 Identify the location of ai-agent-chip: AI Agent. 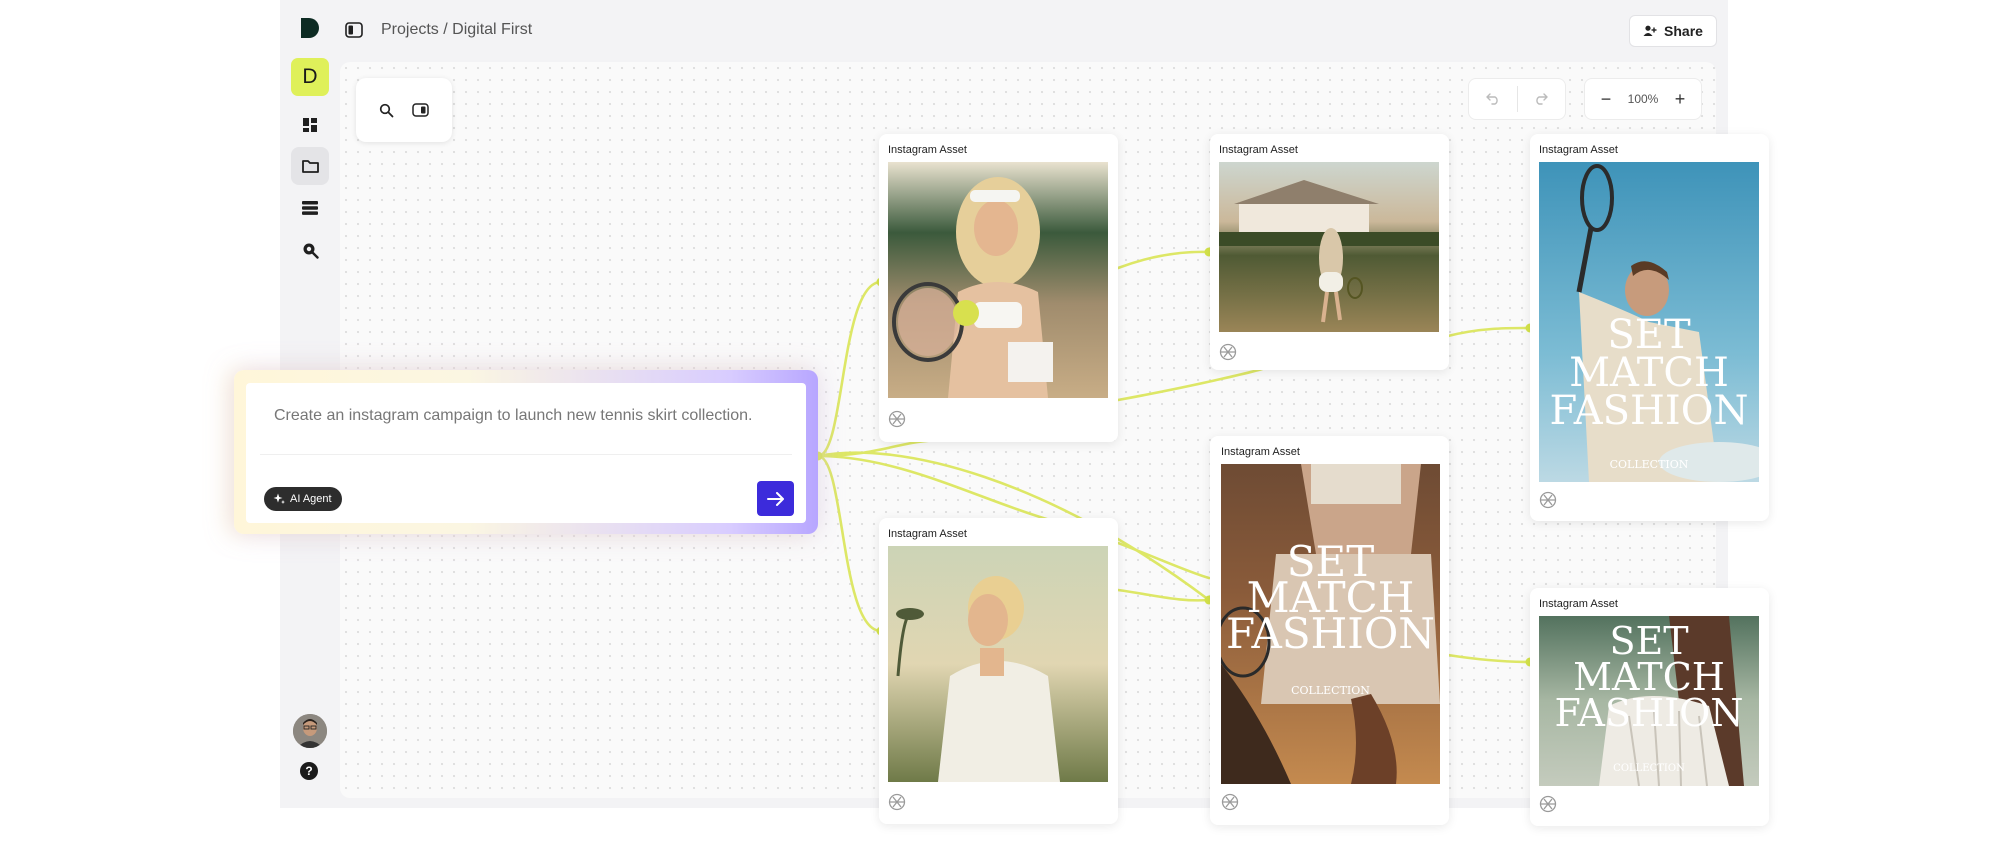
(303, 499).